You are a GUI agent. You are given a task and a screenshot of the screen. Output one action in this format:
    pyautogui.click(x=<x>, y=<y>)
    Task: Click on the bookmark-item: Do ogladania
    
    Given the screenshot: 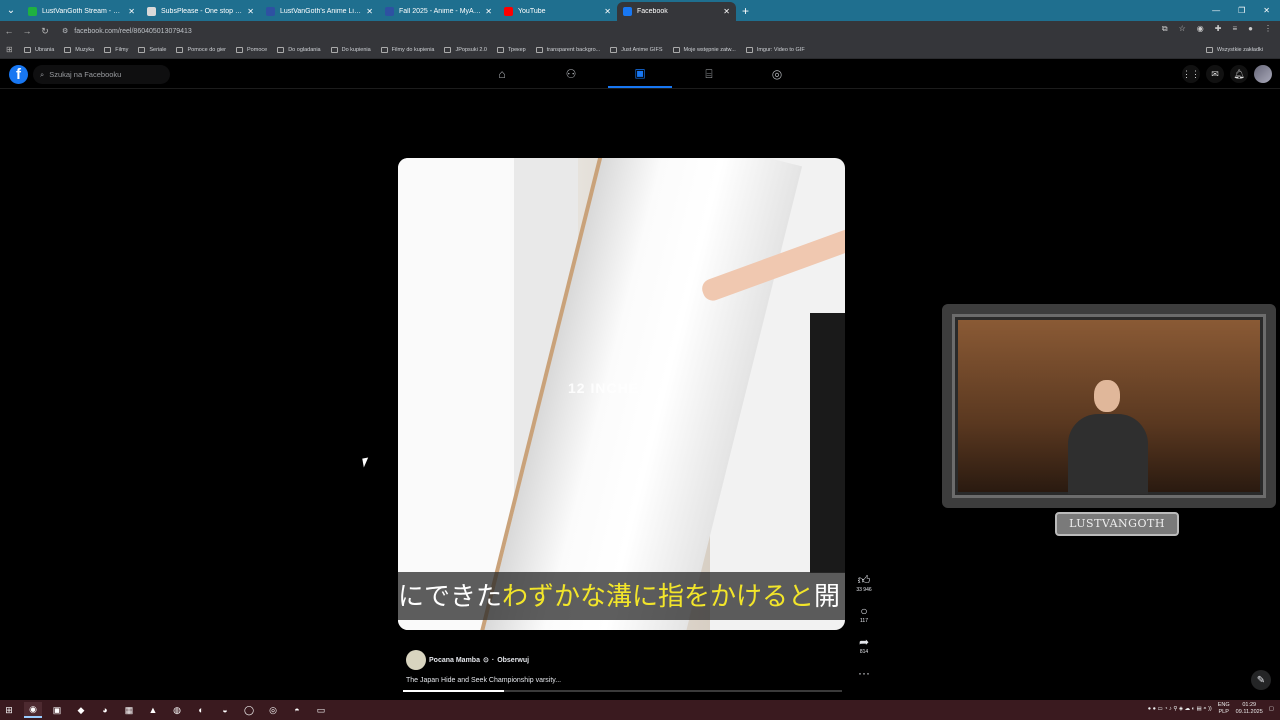 What is the action you would take?
    pyautogui.click(x=299, y=49)
    